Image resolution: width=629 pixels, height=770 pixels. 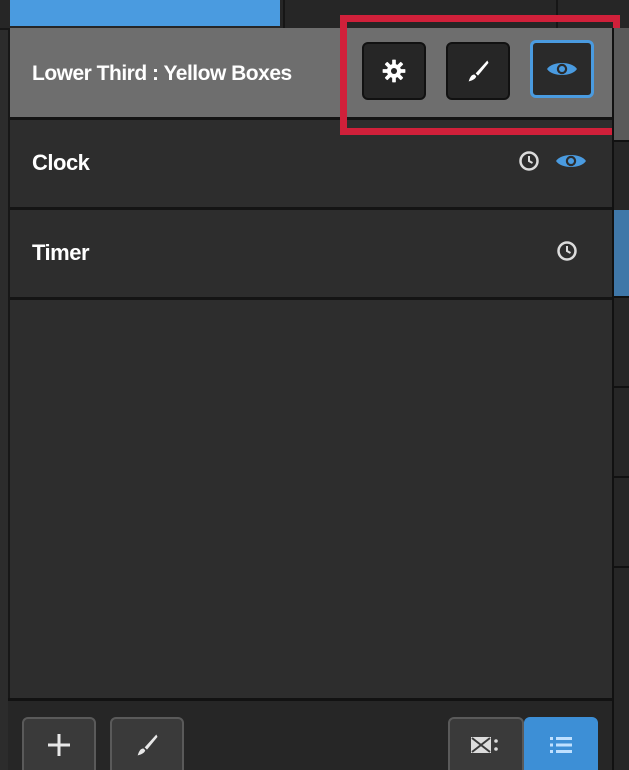 I want to click on layer-row: Clock, so click(x=312, y=165).